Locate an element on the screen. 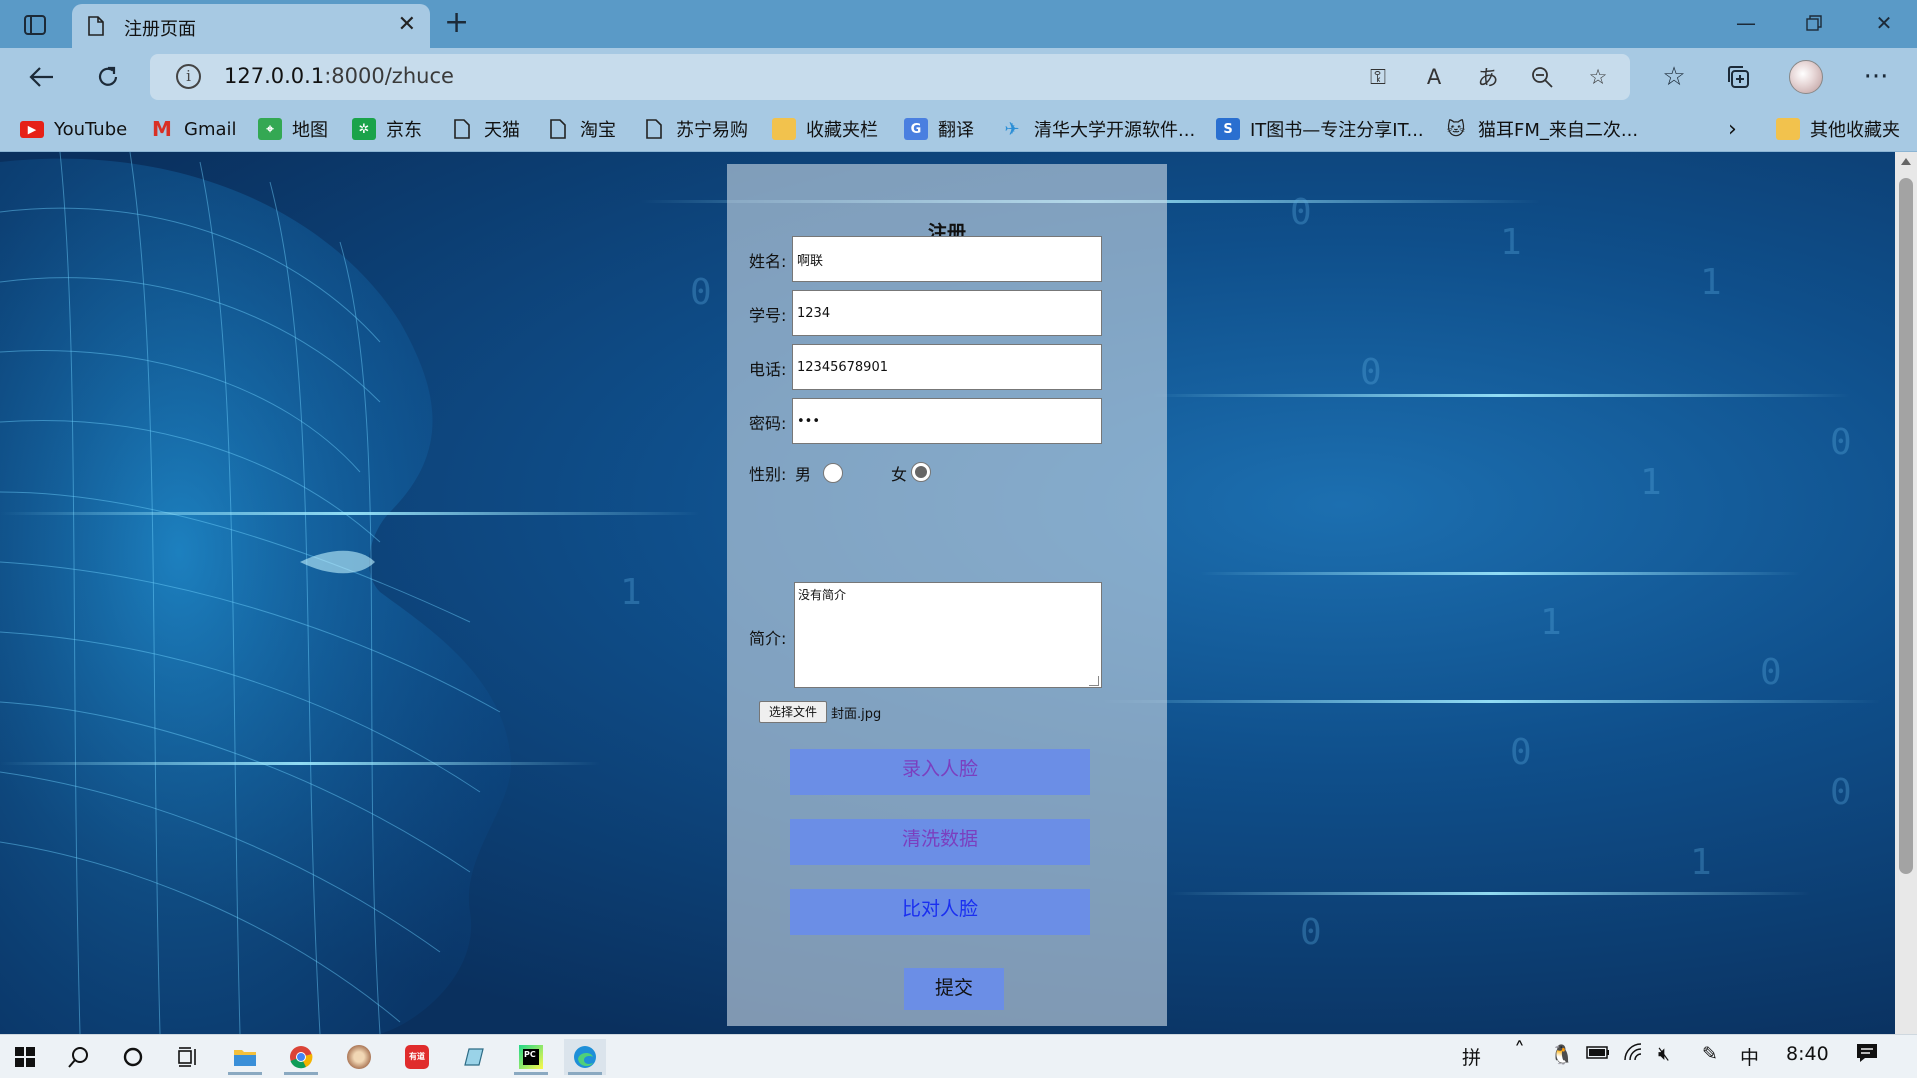  gender-male-label: 男 is located at coordinates (803, 474).